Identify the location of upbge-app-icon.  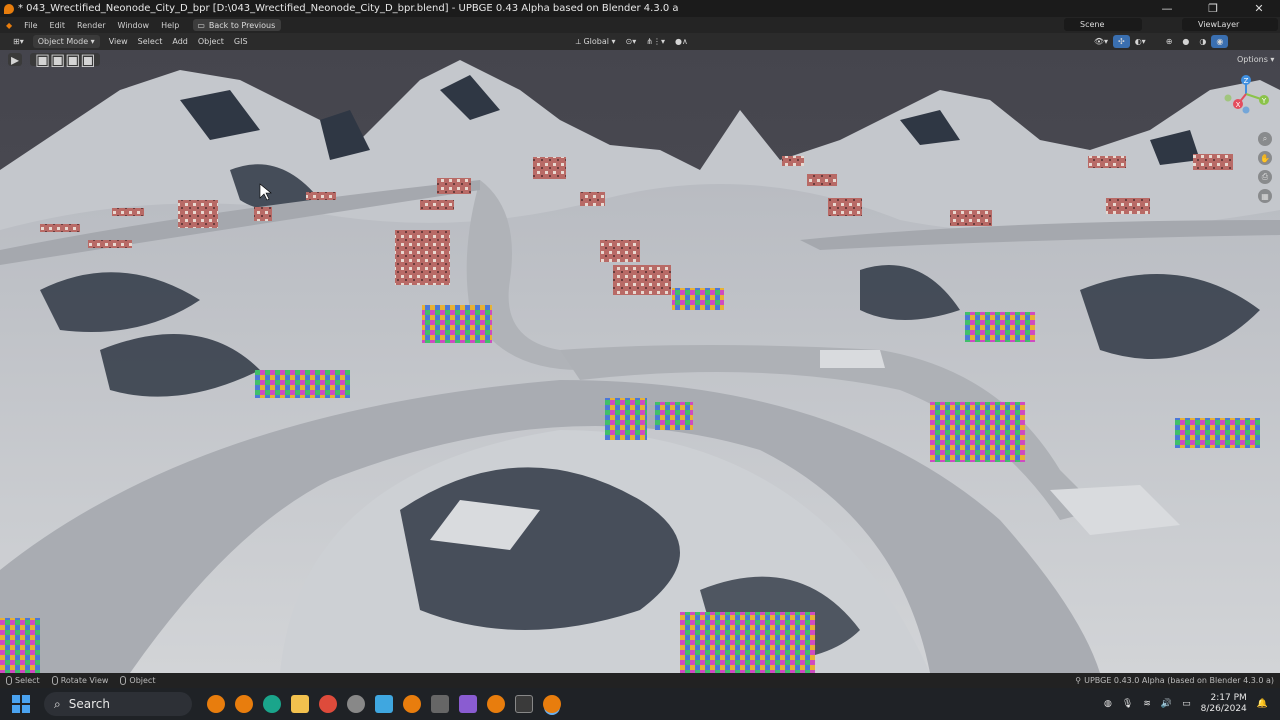
(216, 704).